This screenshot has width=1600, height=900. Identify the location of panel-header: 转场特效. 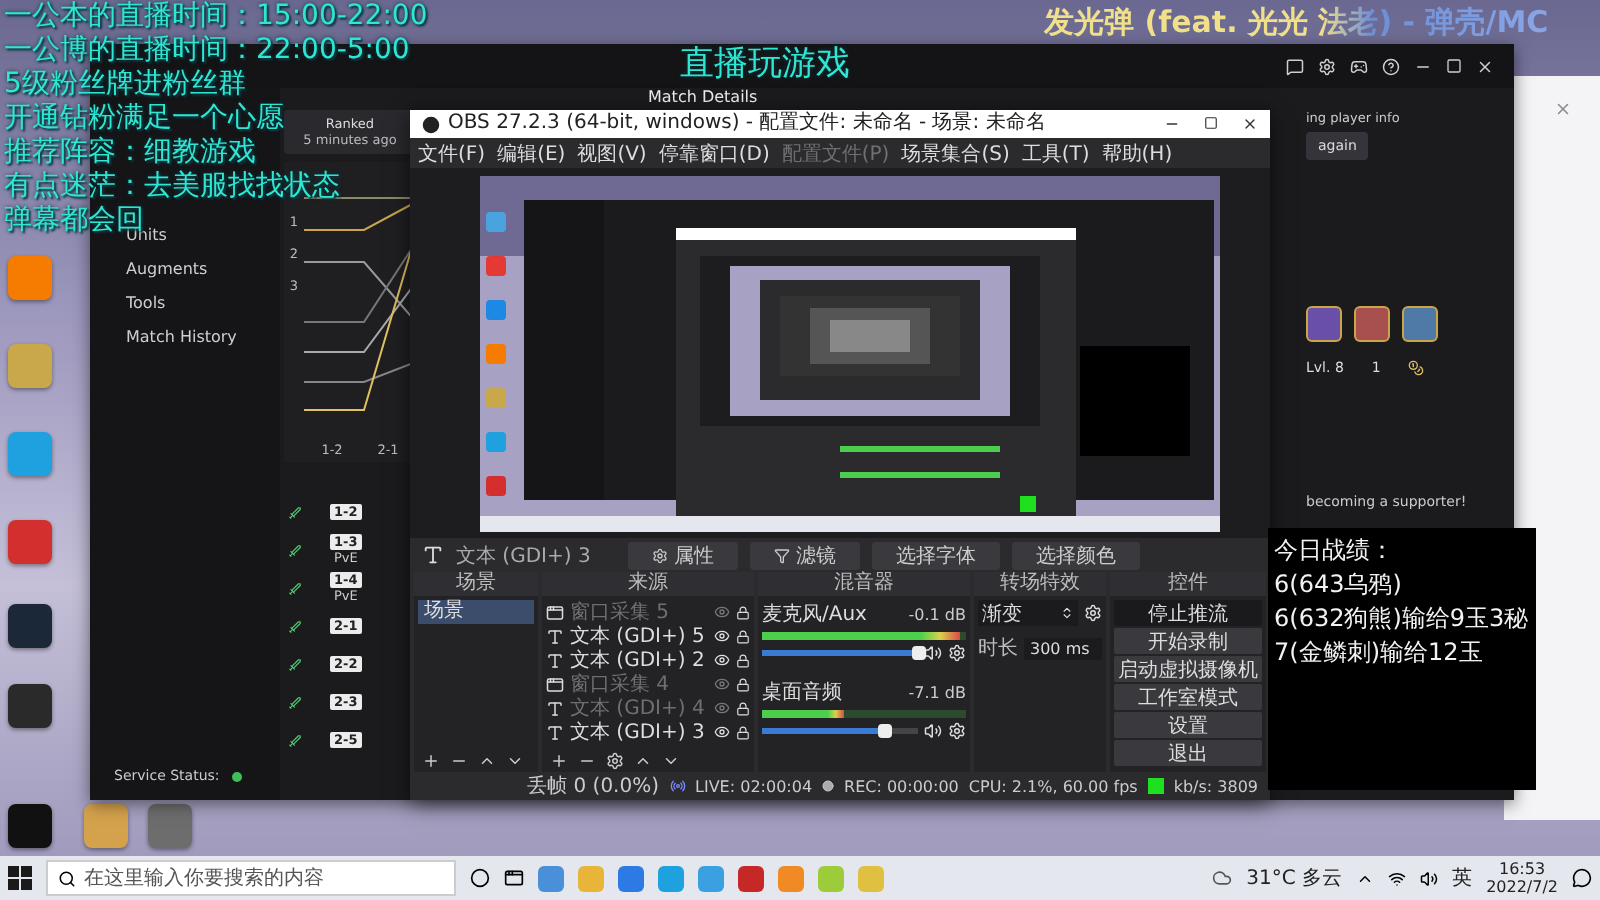
(1040, 584).